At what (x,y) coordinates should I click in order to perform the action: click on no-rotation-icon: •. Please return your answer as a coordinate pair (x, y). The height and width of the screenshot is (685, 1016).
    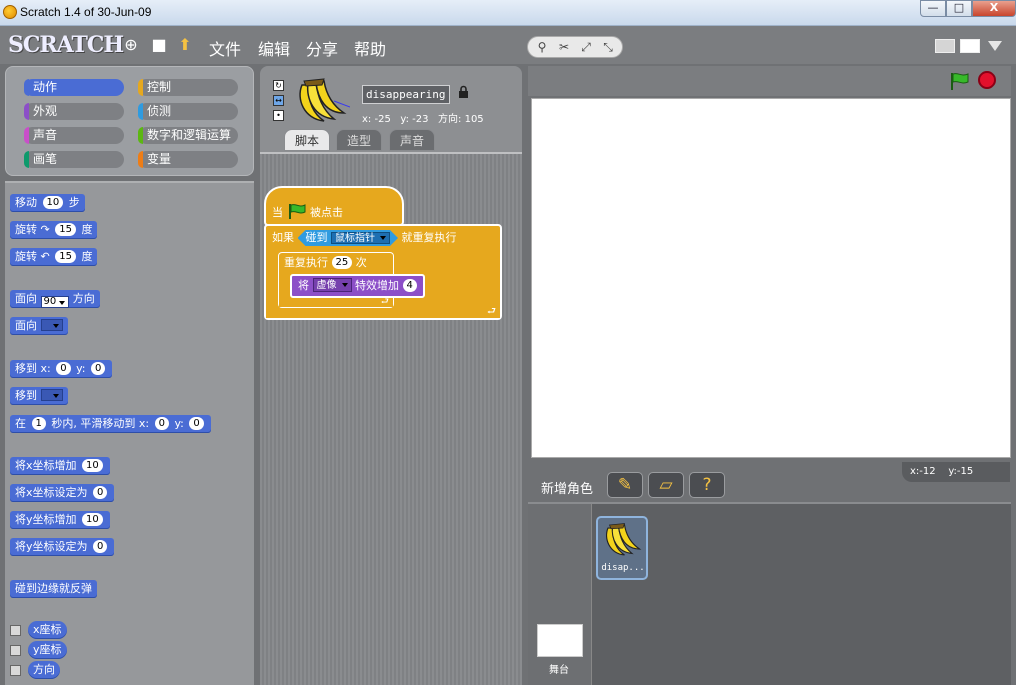
    Looking at the image, I should click on (278, 115).